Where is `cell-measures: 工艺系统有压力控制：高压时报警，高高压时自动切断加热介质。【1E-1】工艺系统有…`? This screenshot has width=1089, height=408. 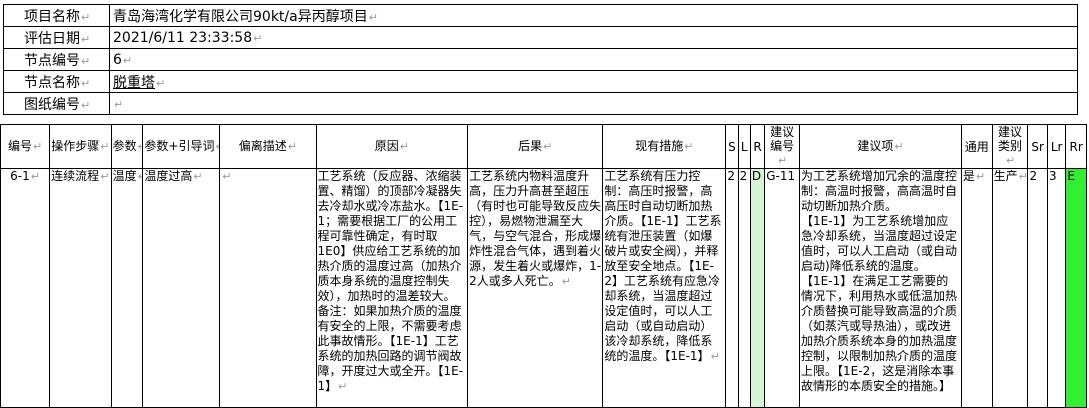
cell-measures: 工艺系统有压力控制：高压时报警，高高压时自动切断加热介质。【1E-1】工艺系统有… is located at coordinates (664, 288).